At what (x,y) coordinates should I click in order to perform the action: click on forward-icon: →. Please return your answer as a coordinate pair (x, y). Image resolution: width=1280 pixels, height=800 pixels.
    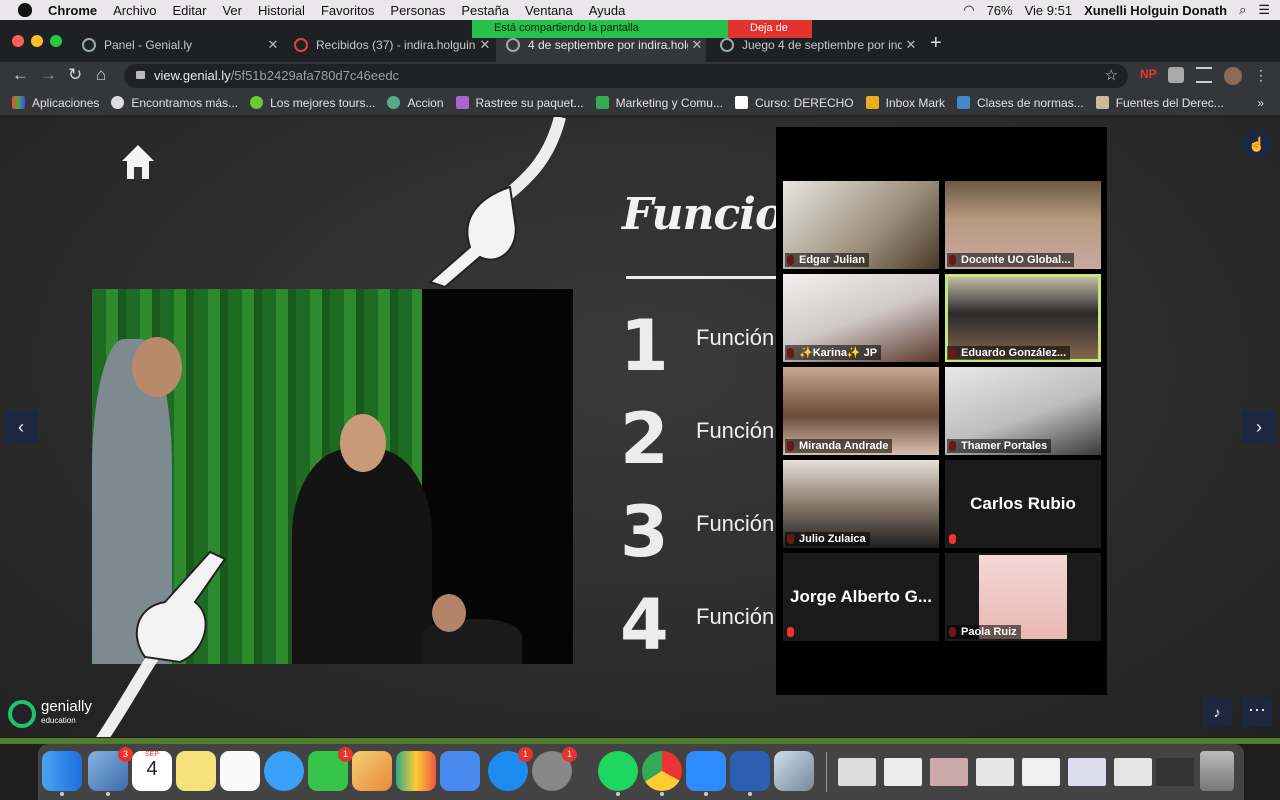
    Looking at the image, I should click on (48, 75).